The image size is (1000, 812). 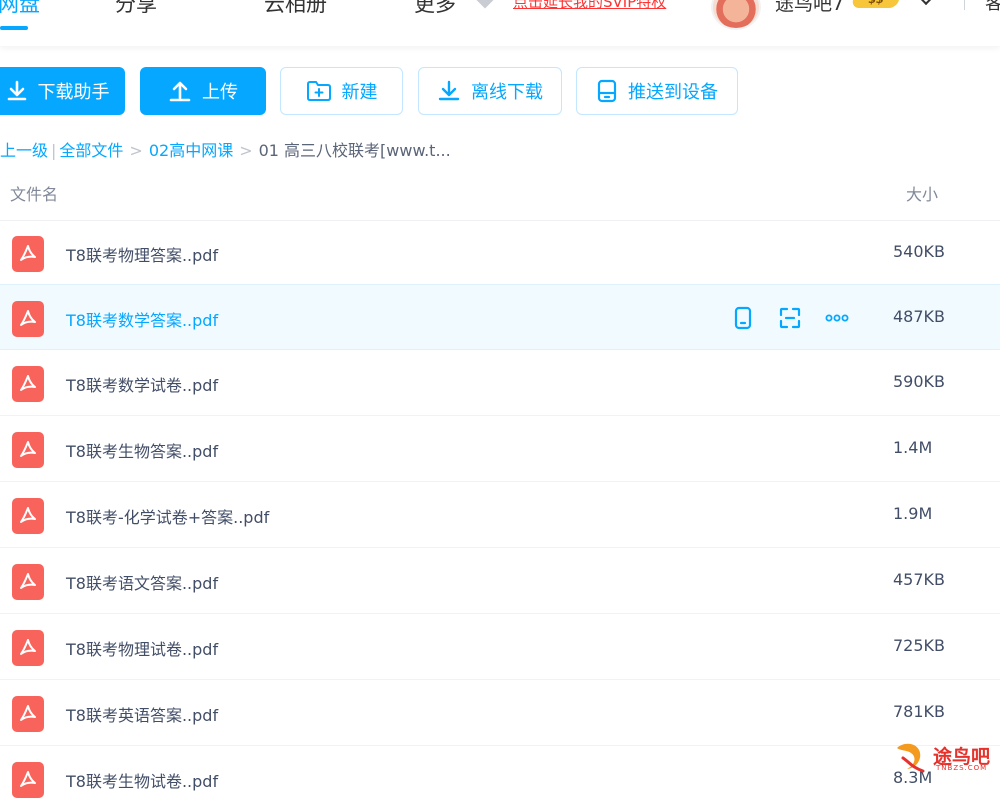 What do you see at coordinates (485, 4) in the screenshot?
I see `more-dropdown-icon` at bounding box center [485, 4].